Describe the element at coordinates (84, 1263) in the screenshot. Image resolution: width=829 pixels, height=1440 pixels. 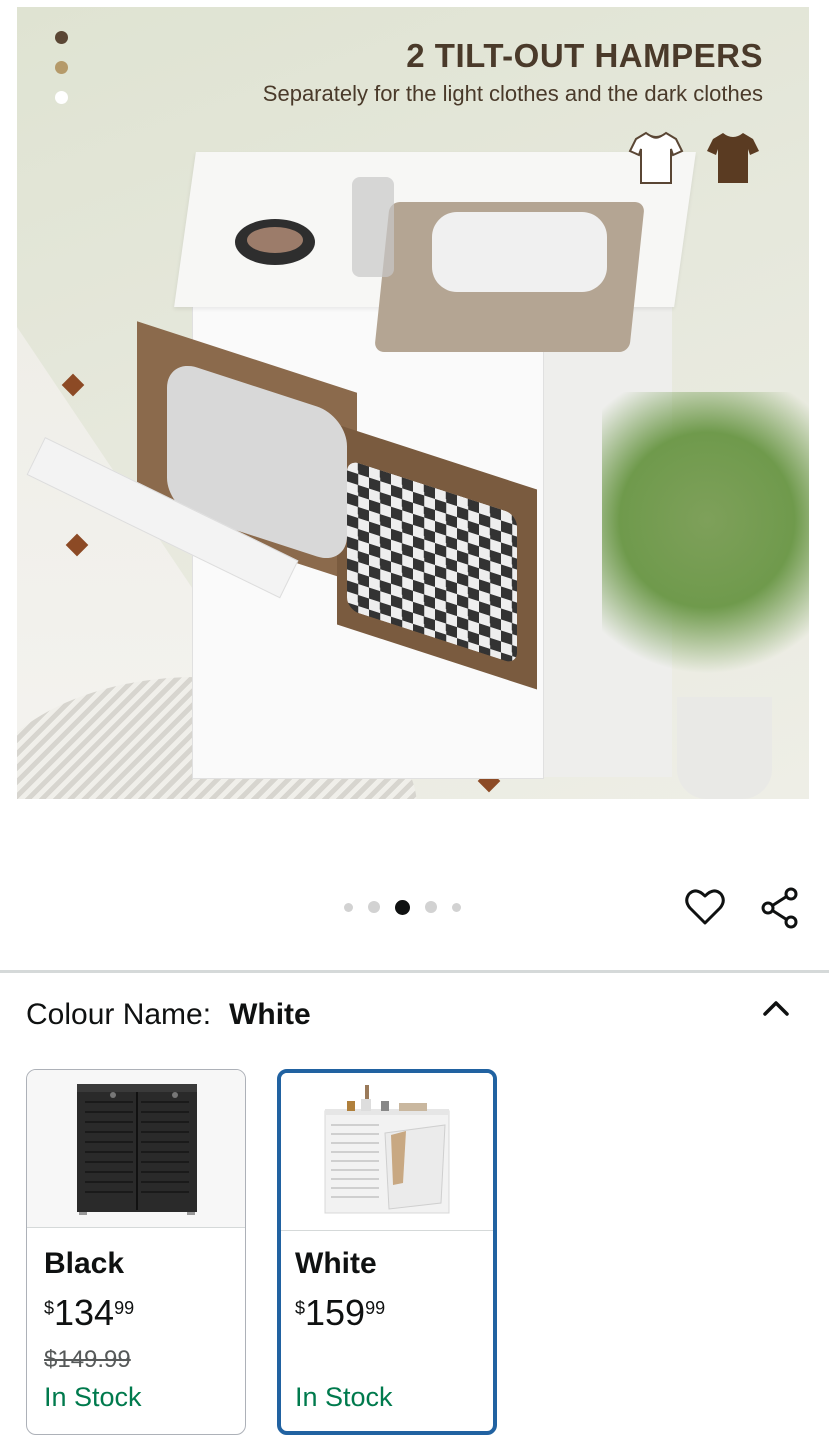
I see `option-name: Black` at that location.